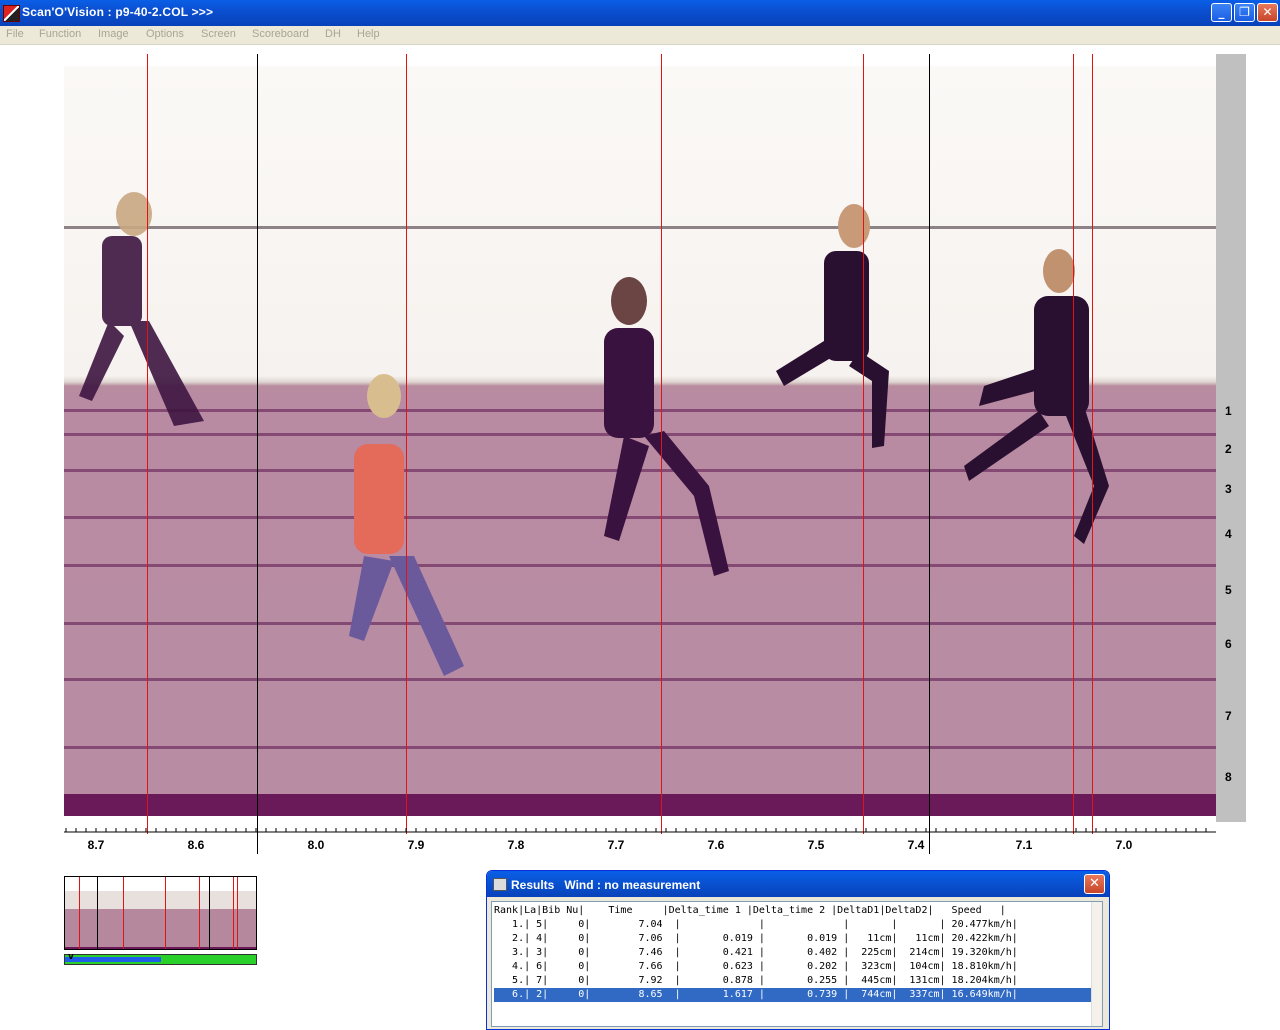 The height and width of the screenshot is (1030, 1280). What do you see at coordinates (196, 845) in the screenshot?
I see `time-tick-label: 8.6` at bounding box center [196, 845].